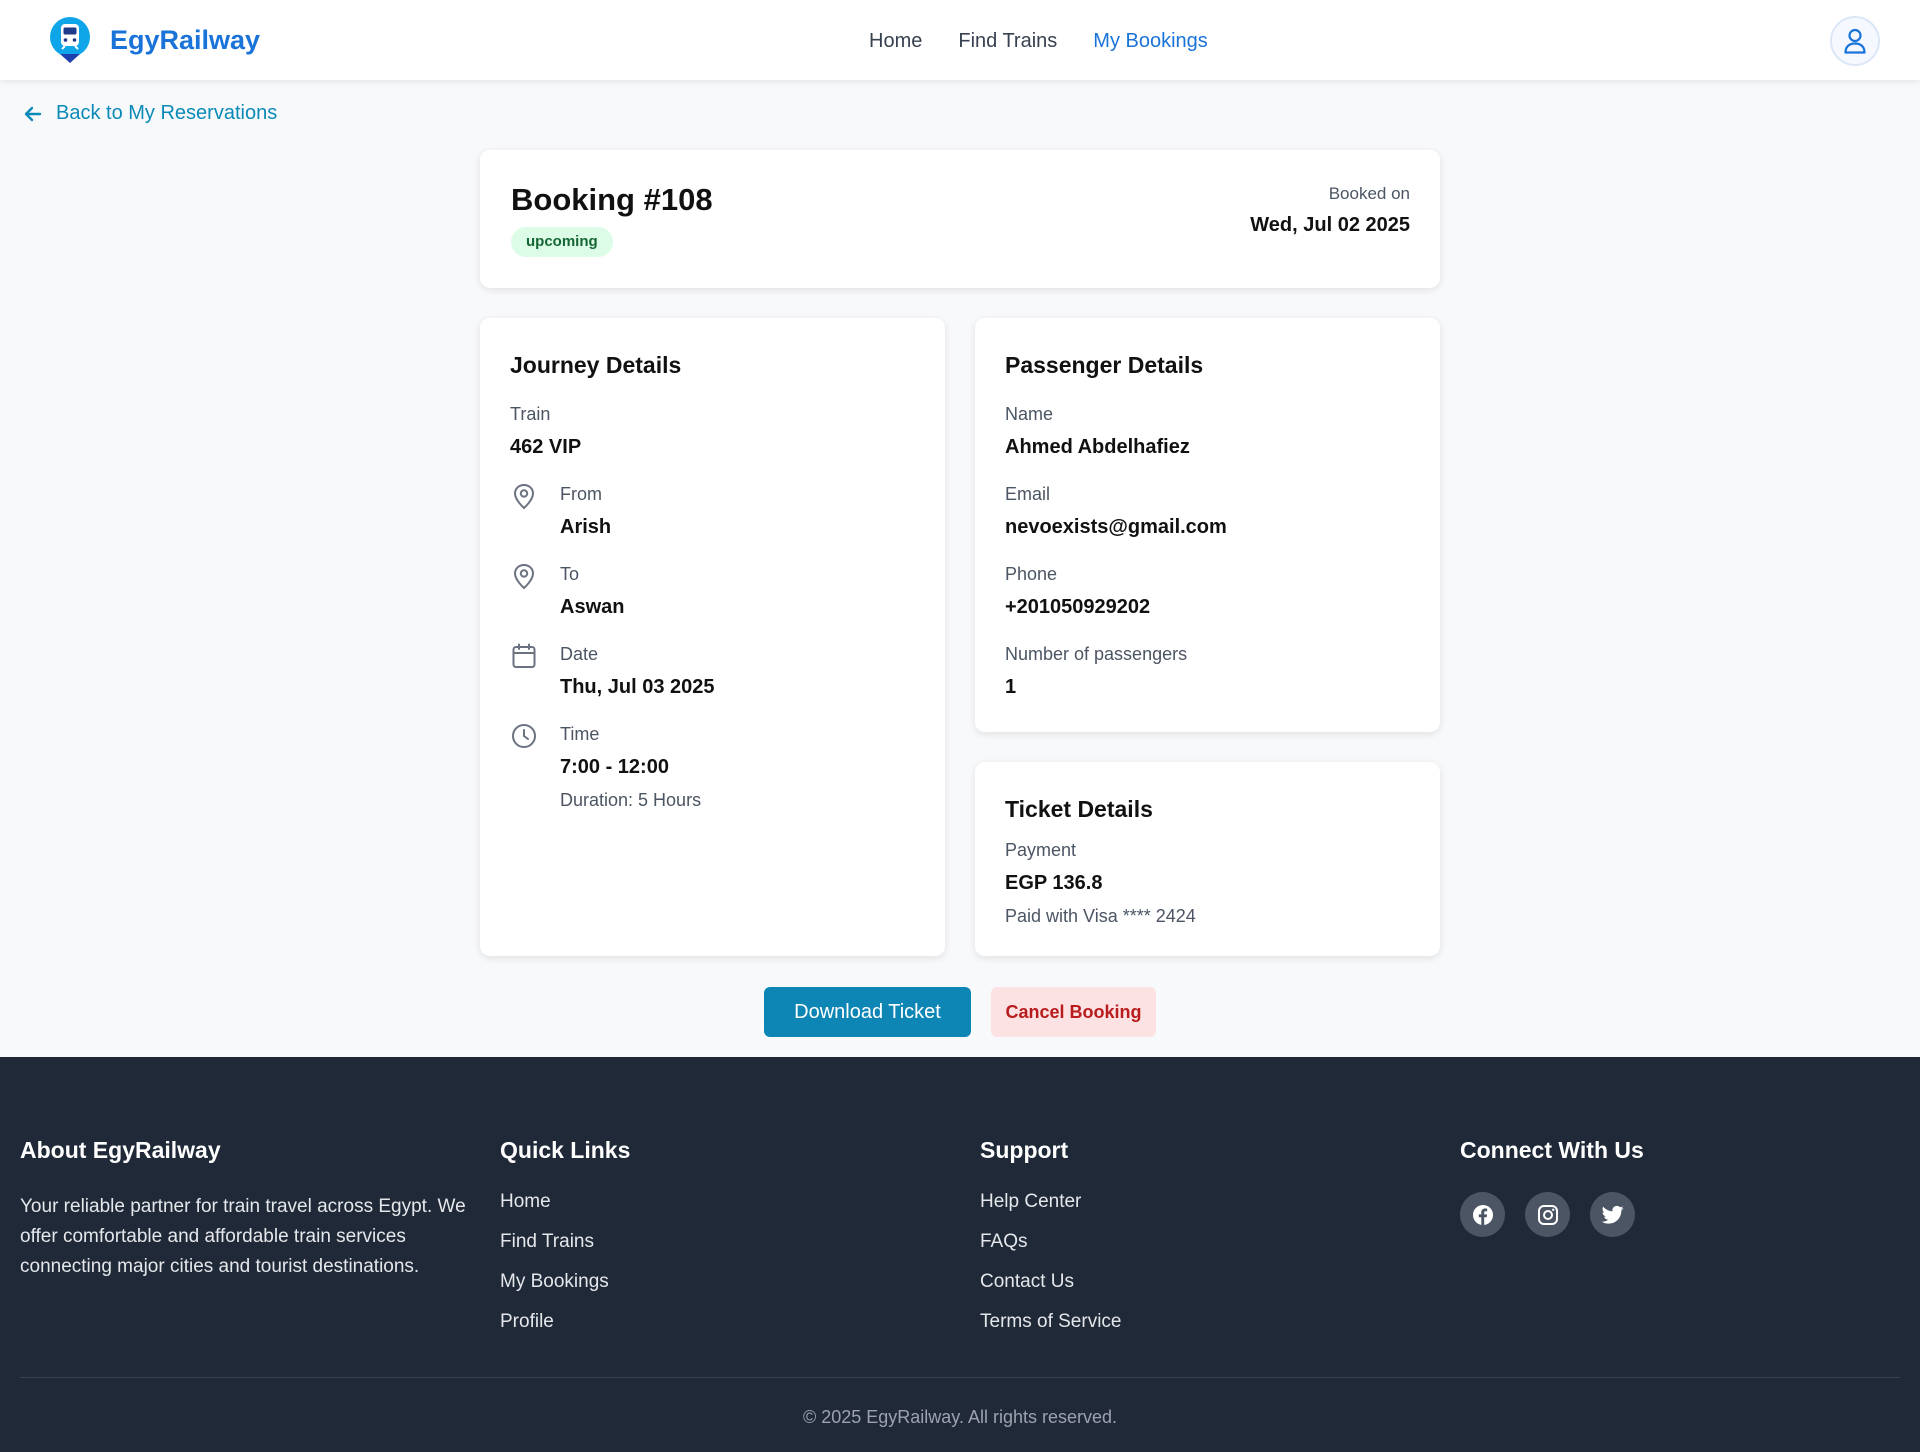  I want to click on time-value: 7:00 - 12:00, so click(614, 767).